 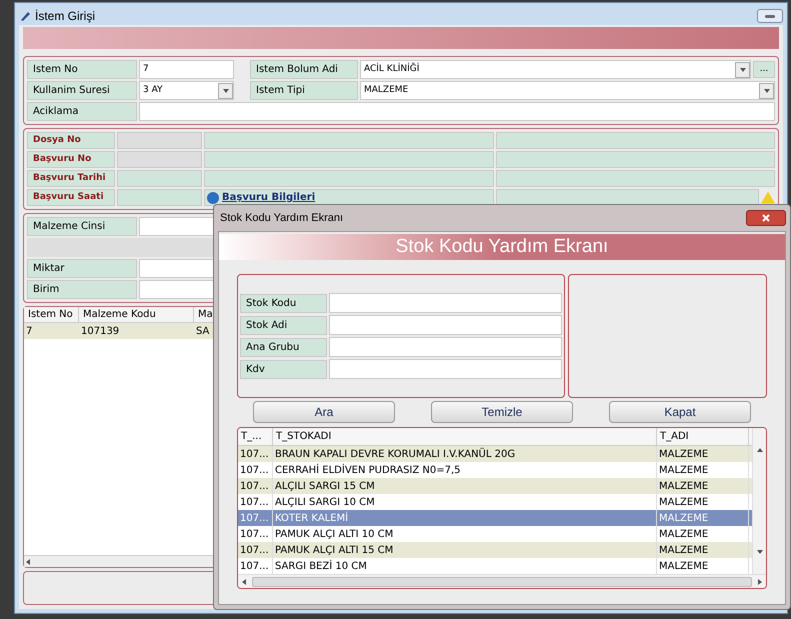 I want to click on warning-icon, so click(x=768, y=198).